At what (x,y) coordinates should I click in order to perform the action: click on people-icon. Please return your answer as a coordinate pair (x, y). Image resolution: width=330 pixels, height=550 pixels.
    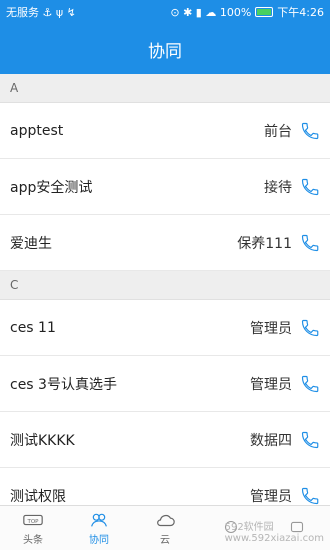
    Looking at the image, I should click on (99, 520).